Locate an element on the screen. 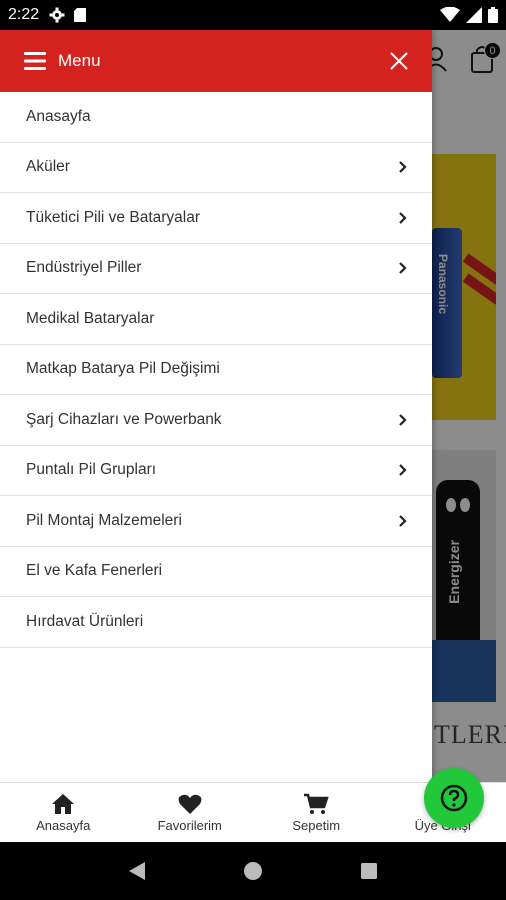 This screenshot has height=900, width=506. drawer-menu-item: Pil Montaj Malzemeleri is located at coordinates (216, 521).